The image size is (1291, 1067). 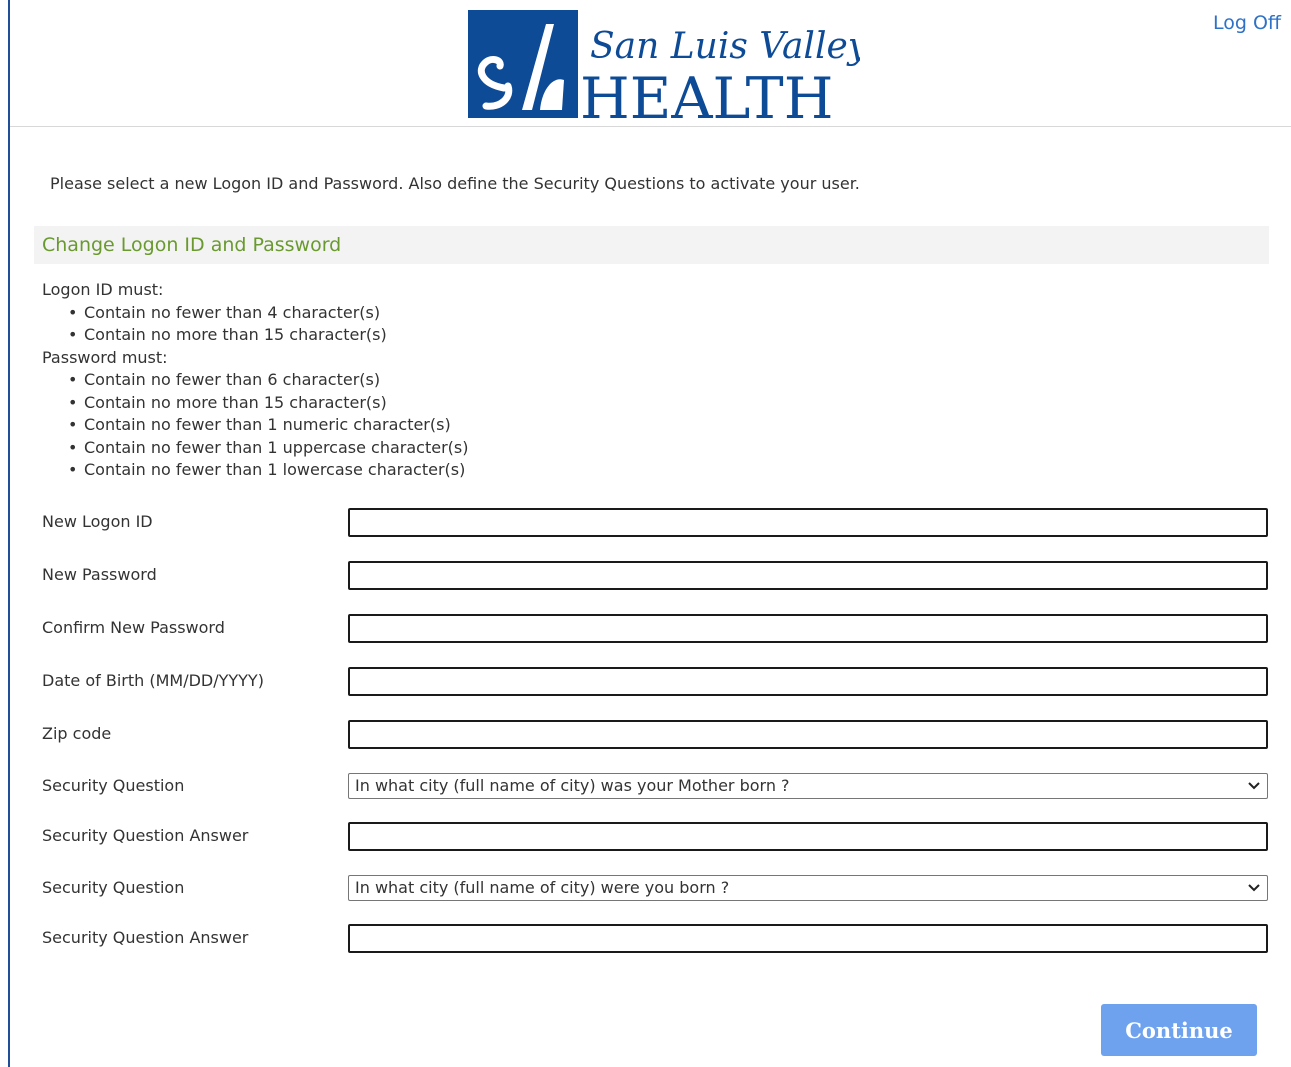 I want to click on row-security-answer-2: Security Question Answer, so click(x=645, y=939).